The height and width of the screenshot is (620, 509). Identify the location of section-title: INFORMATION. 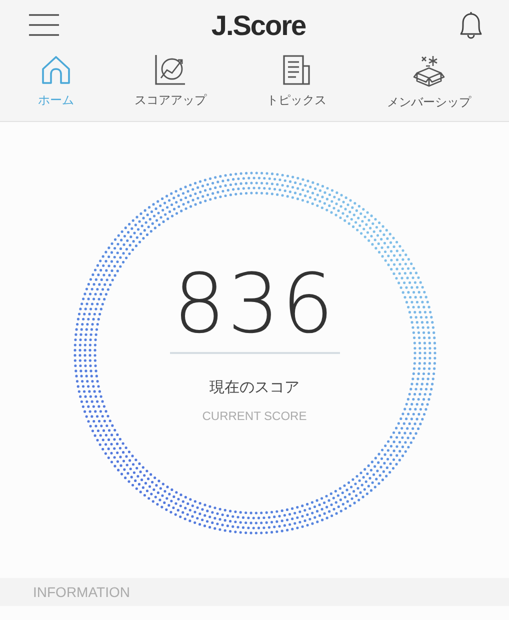
(81, 592).